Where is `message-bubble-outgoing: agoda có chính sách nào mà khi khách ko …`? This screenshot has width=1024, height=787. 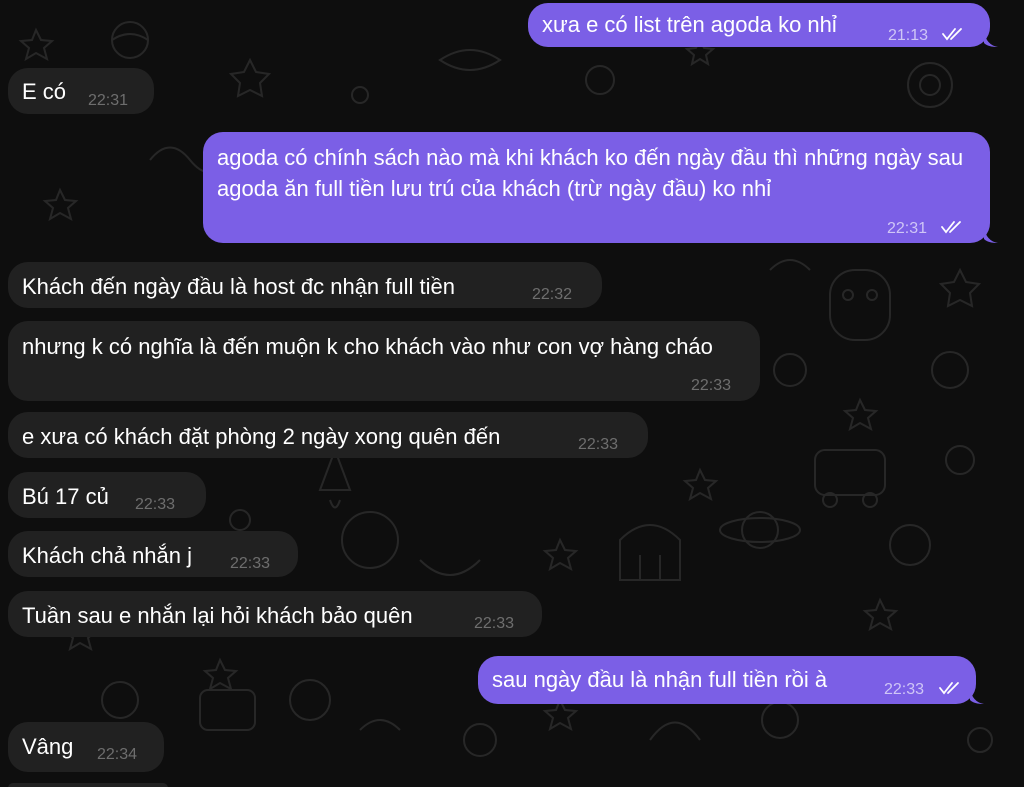
message-bubble-outgoing: agoda có chính sách nào mà khi khách ko … is located at coordinates (596, 187).